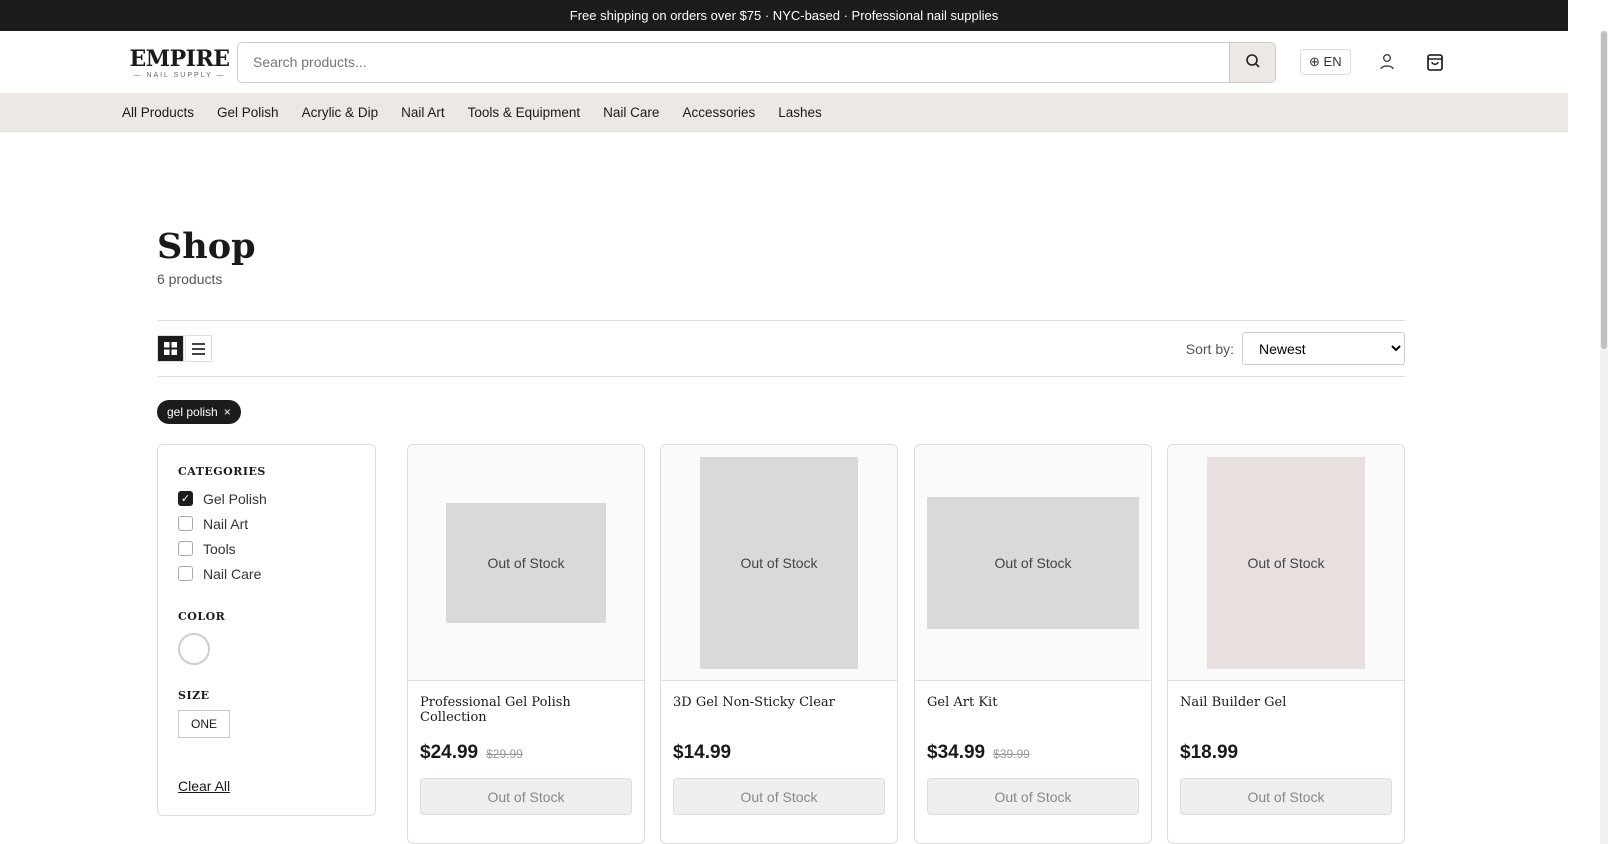 This screenshot has width=1608, height=844. What do you see at coordinates (266, 573) in the screenshot?
I see `category-nail-care: Nail Care` at bounding box center [266, 573].